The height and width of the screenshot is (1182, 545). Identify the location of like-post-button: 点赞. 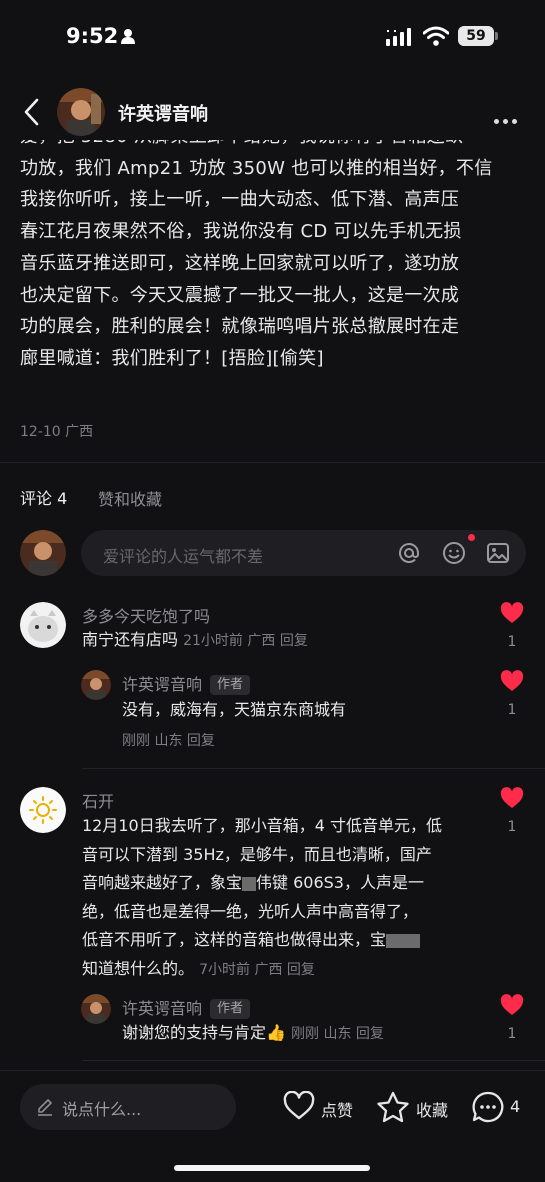
(318, 1107).